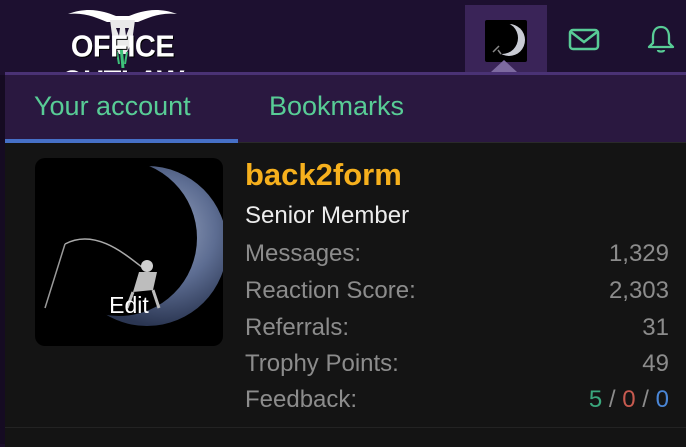 The width and height of the screenshot is (686, 447). Describe the element at coordinates (297, 327) in the screenshot. I see `stat-label: Referrals:` at that location.